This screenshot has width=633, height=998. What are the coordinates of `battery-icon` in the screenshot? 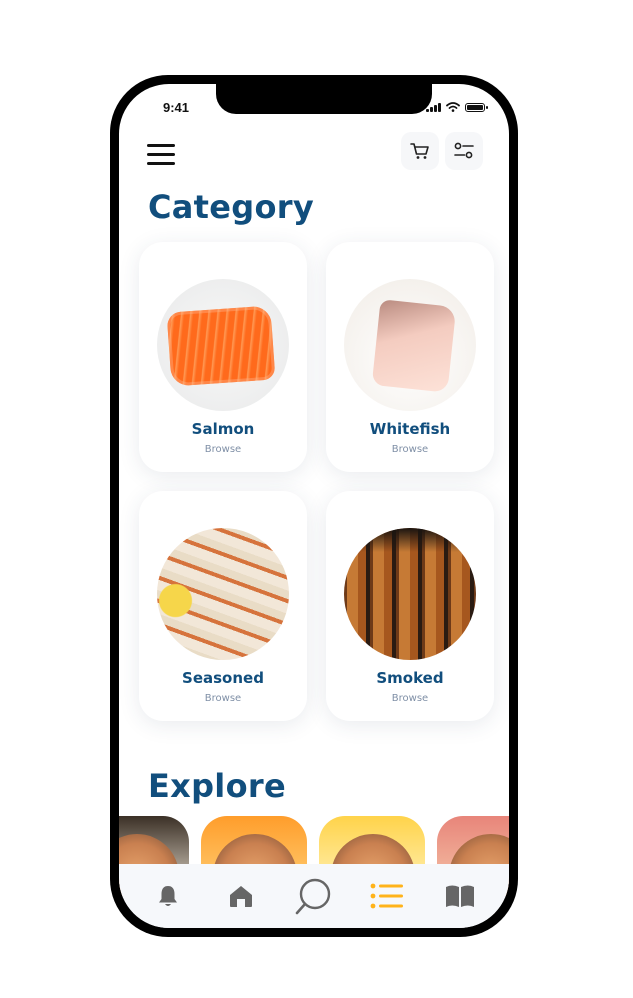 It's located at (476, 107).